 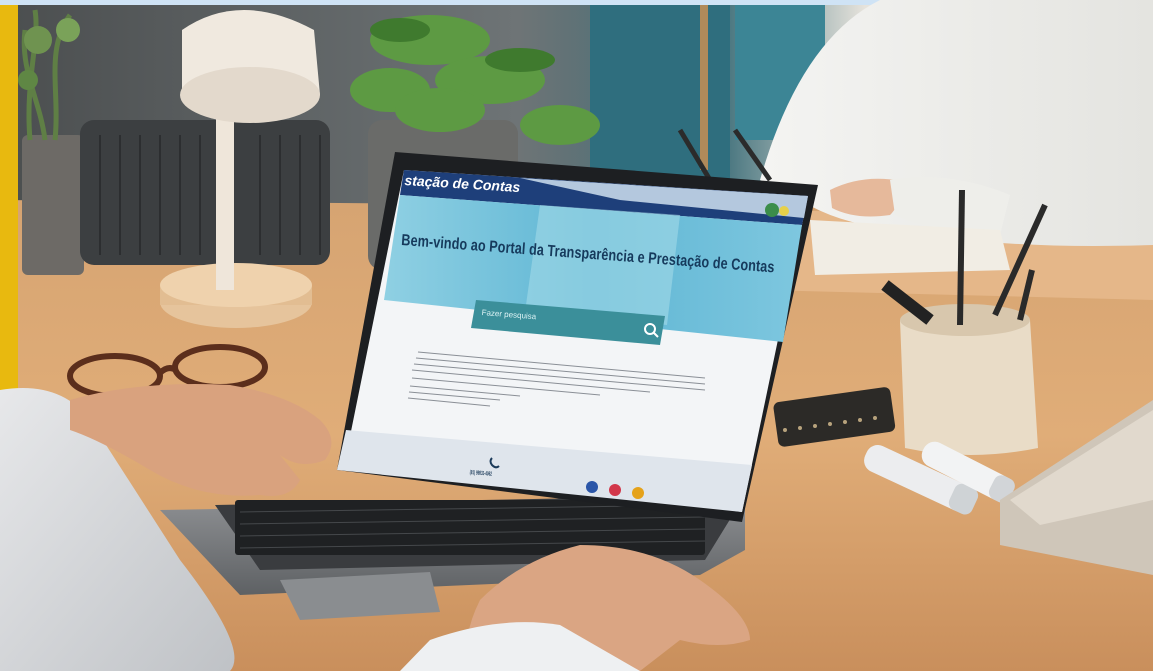 What do you see at coordinates (638, 493) in the screenshot?
I see `email-icon` at bounding box center [638, 493].